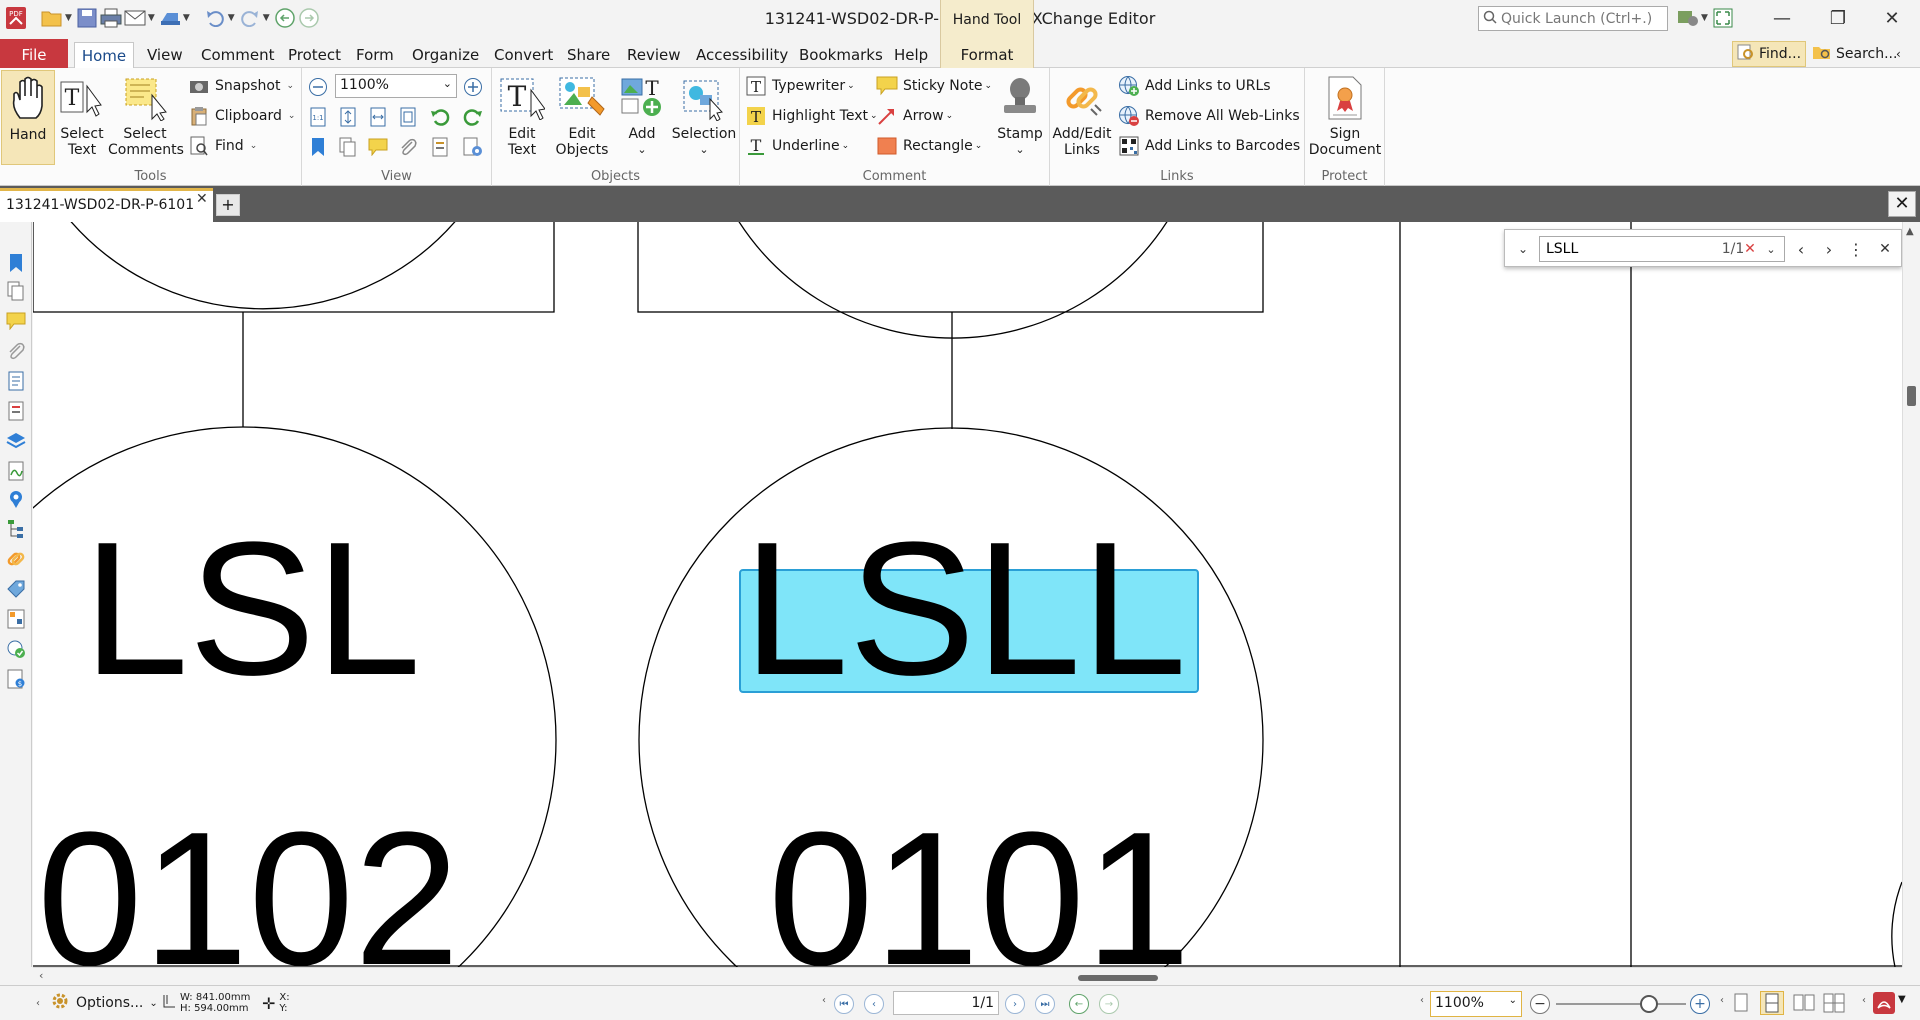 Image resolution: width=1920 pixels, height=1020 pixels. What do you see at coordinates (285, 18) in the screenshot?
I see `back-icon` at bounding box center [285, 18].